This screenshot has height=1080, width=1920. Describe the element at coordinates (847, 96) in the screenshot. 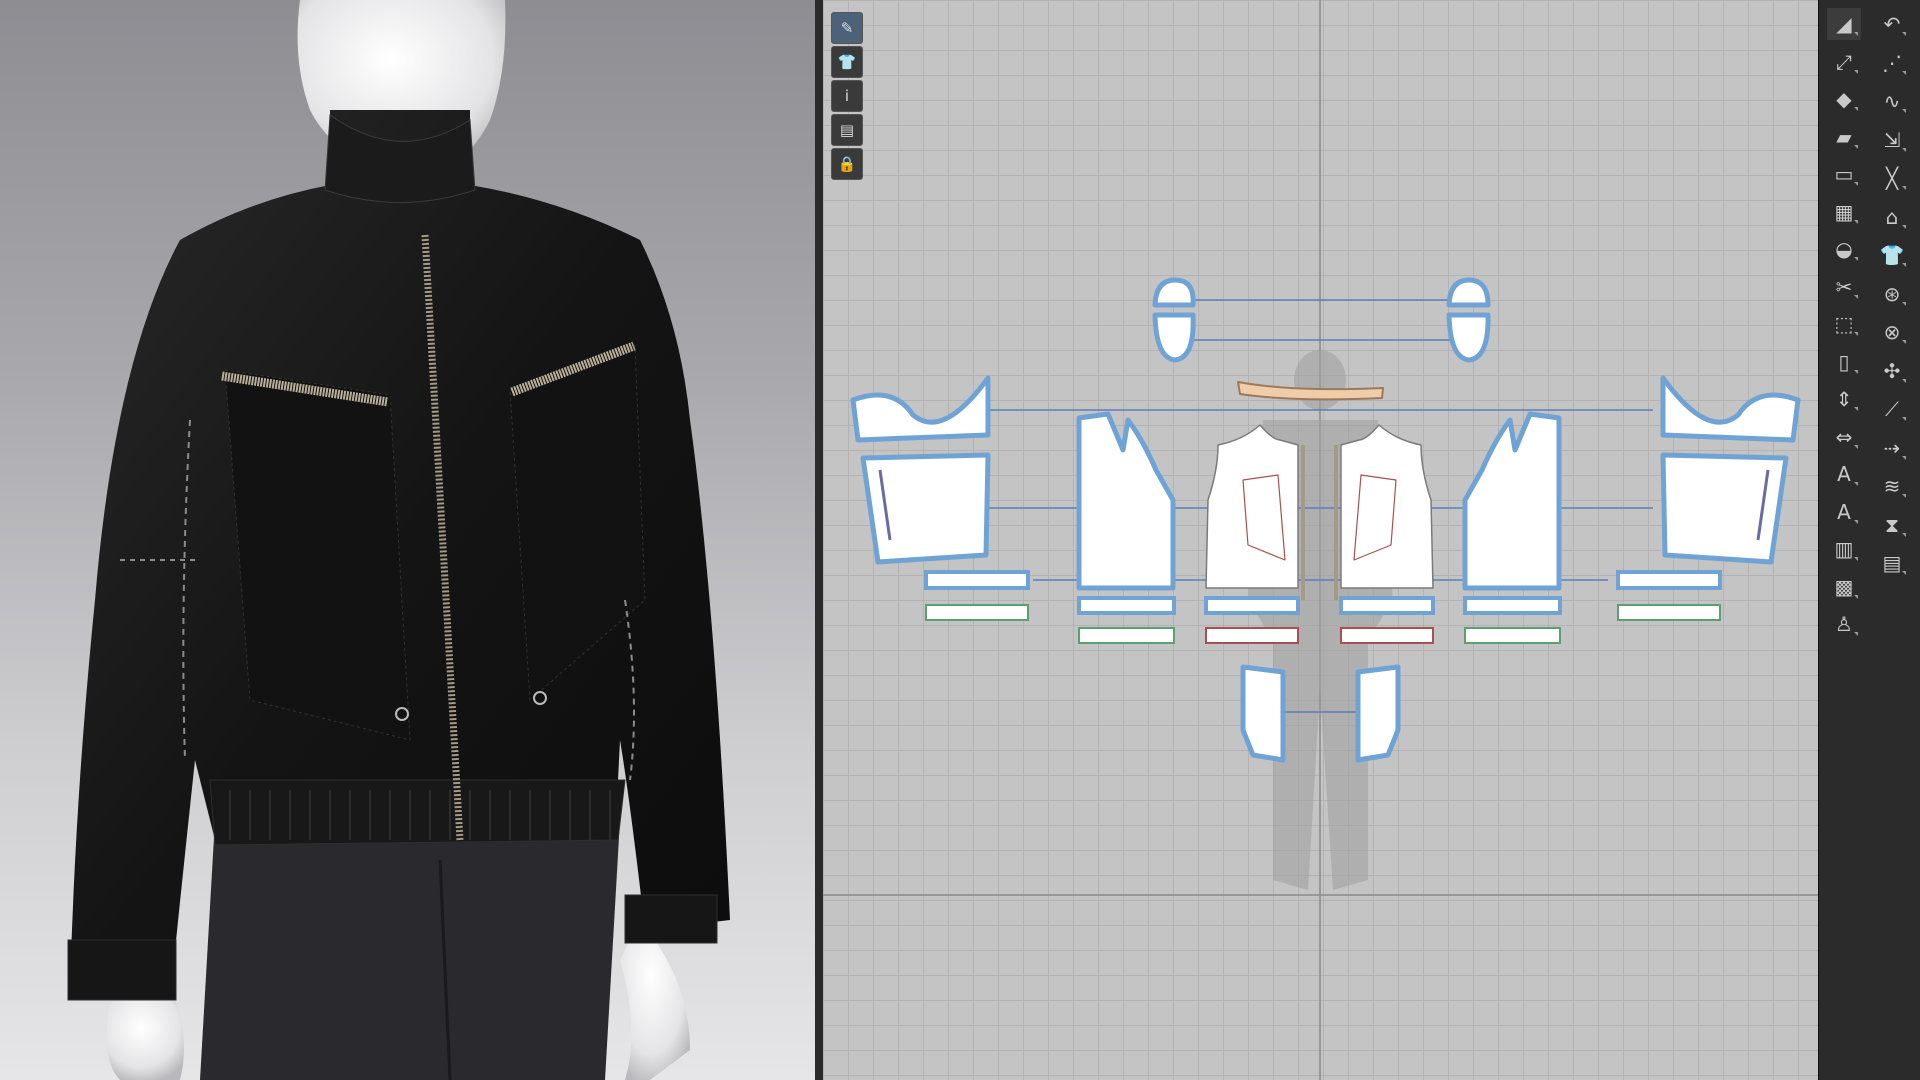

I see `info-icon: i` at that location.